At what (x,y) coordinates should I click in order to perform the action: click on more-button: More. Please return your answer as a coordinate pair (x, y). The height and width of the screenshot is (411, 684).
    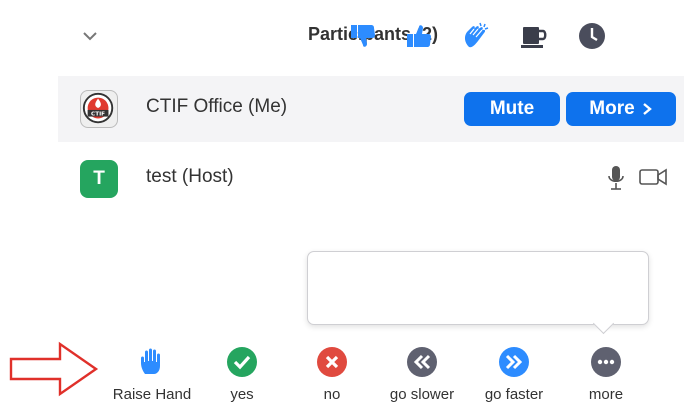
    Looking at the image, I should click on (621, 109).